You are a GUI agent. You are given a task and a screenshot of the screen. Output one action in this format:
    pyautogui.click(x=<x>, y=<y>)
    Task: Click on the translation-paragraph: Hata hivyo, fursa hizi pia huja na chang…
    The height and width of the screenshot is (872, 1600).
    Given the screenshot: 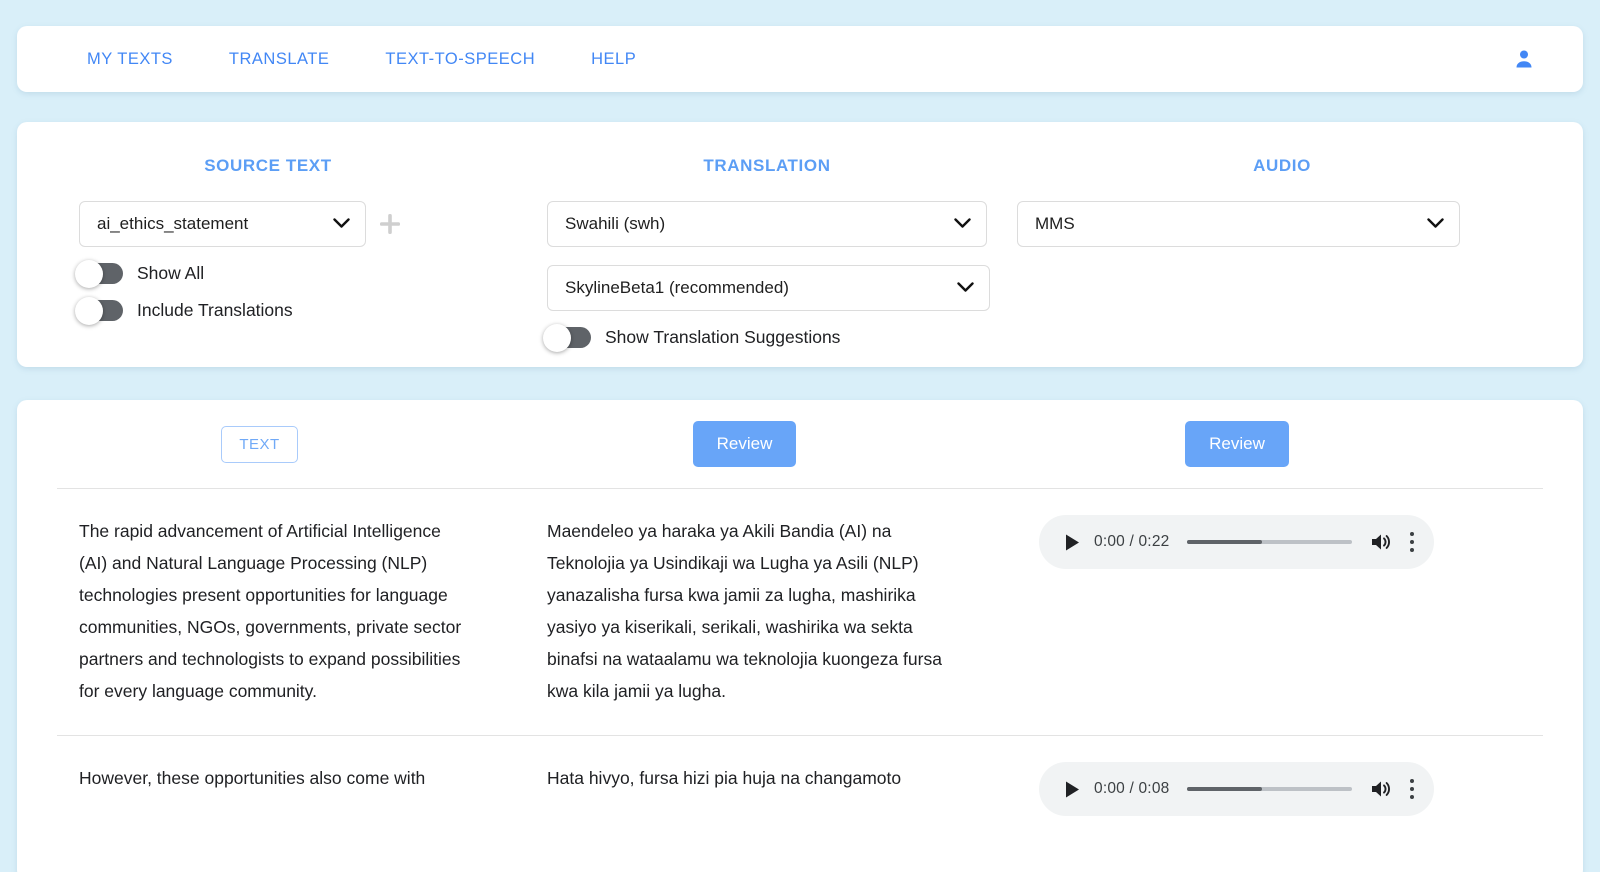 What is the action you would take?
    pyautogui.click(x=724, y=778)
    